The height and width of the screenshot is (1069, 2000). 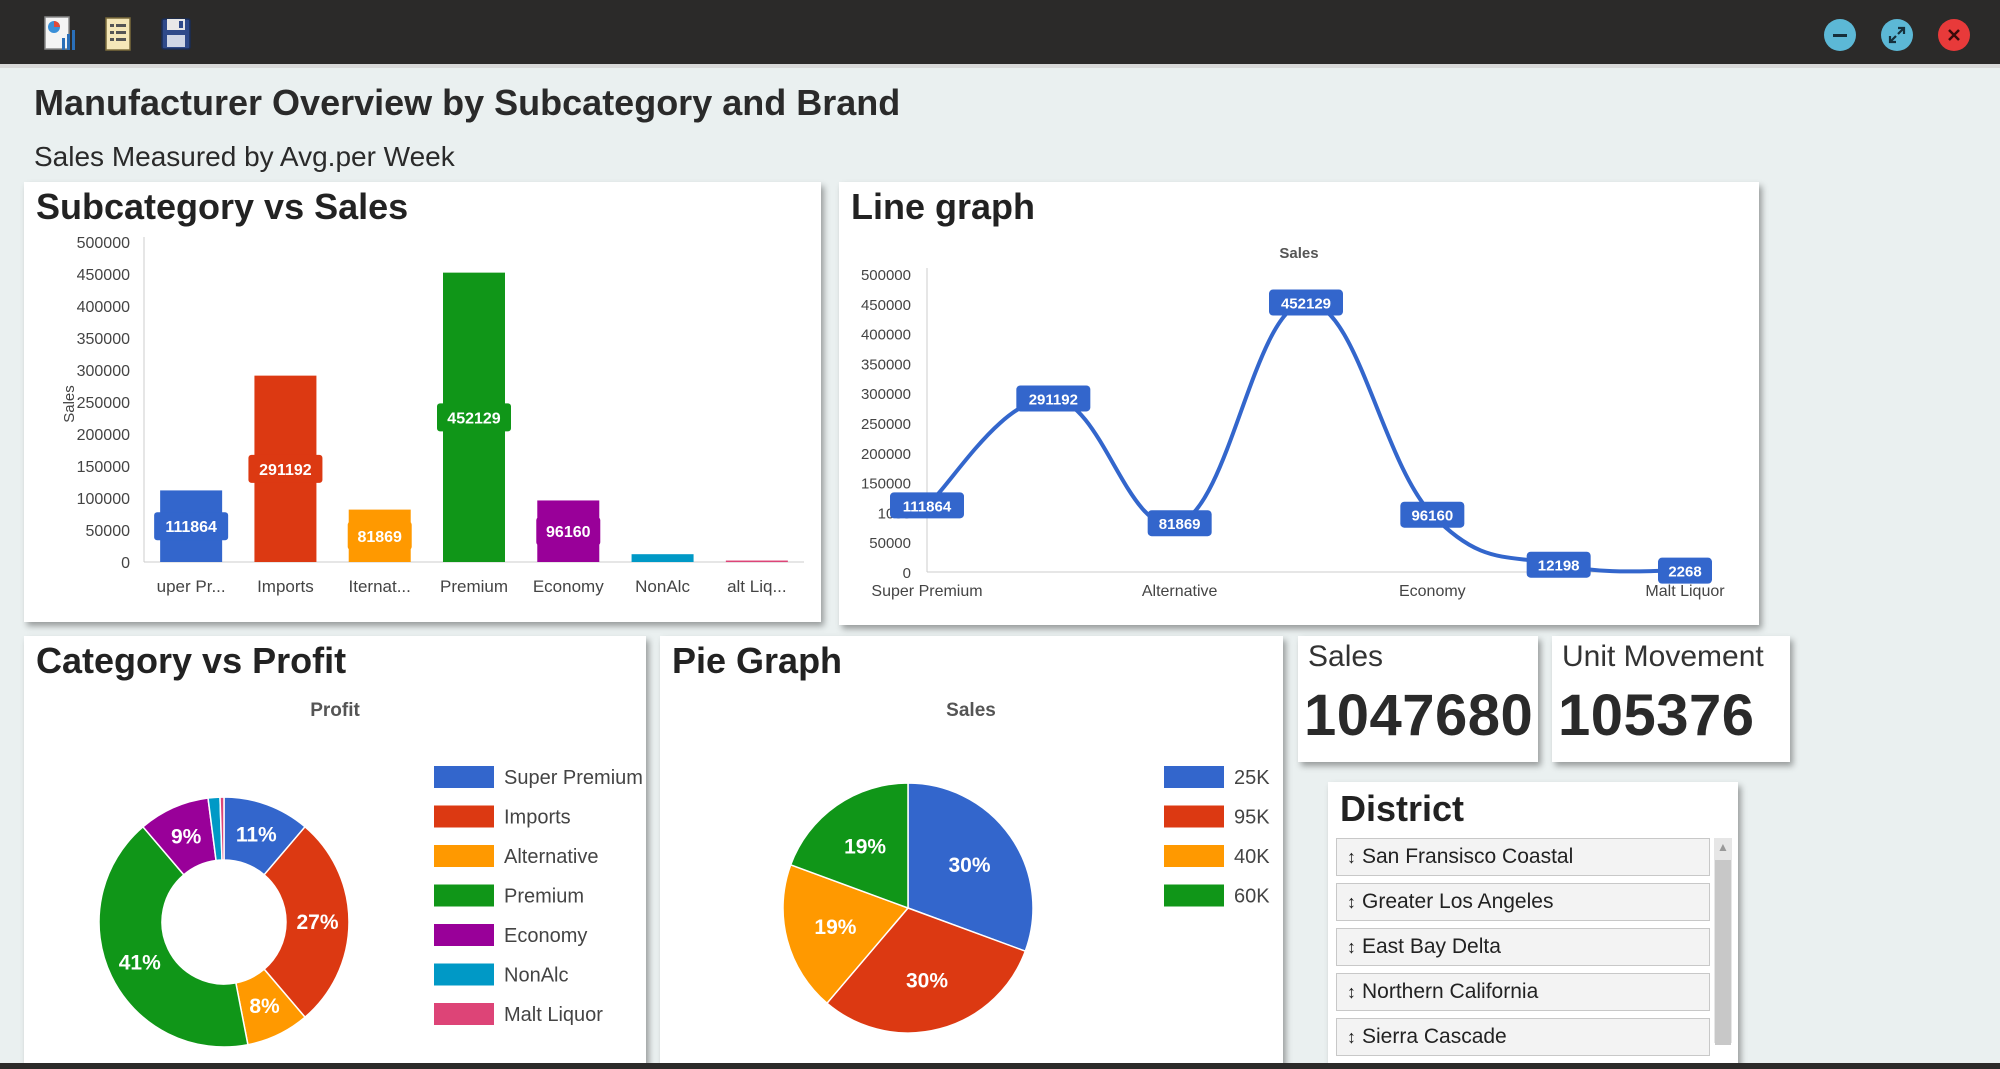 I want to click on x-tick-label: Super Premium, so click(x=926, y=591).